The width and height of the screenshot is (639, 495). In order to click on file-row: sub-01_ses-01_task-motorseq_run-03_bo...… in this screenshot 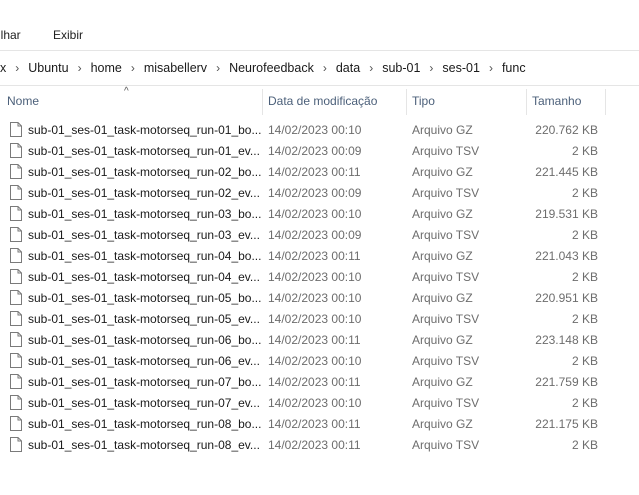, I will do `click(319, 214)`.